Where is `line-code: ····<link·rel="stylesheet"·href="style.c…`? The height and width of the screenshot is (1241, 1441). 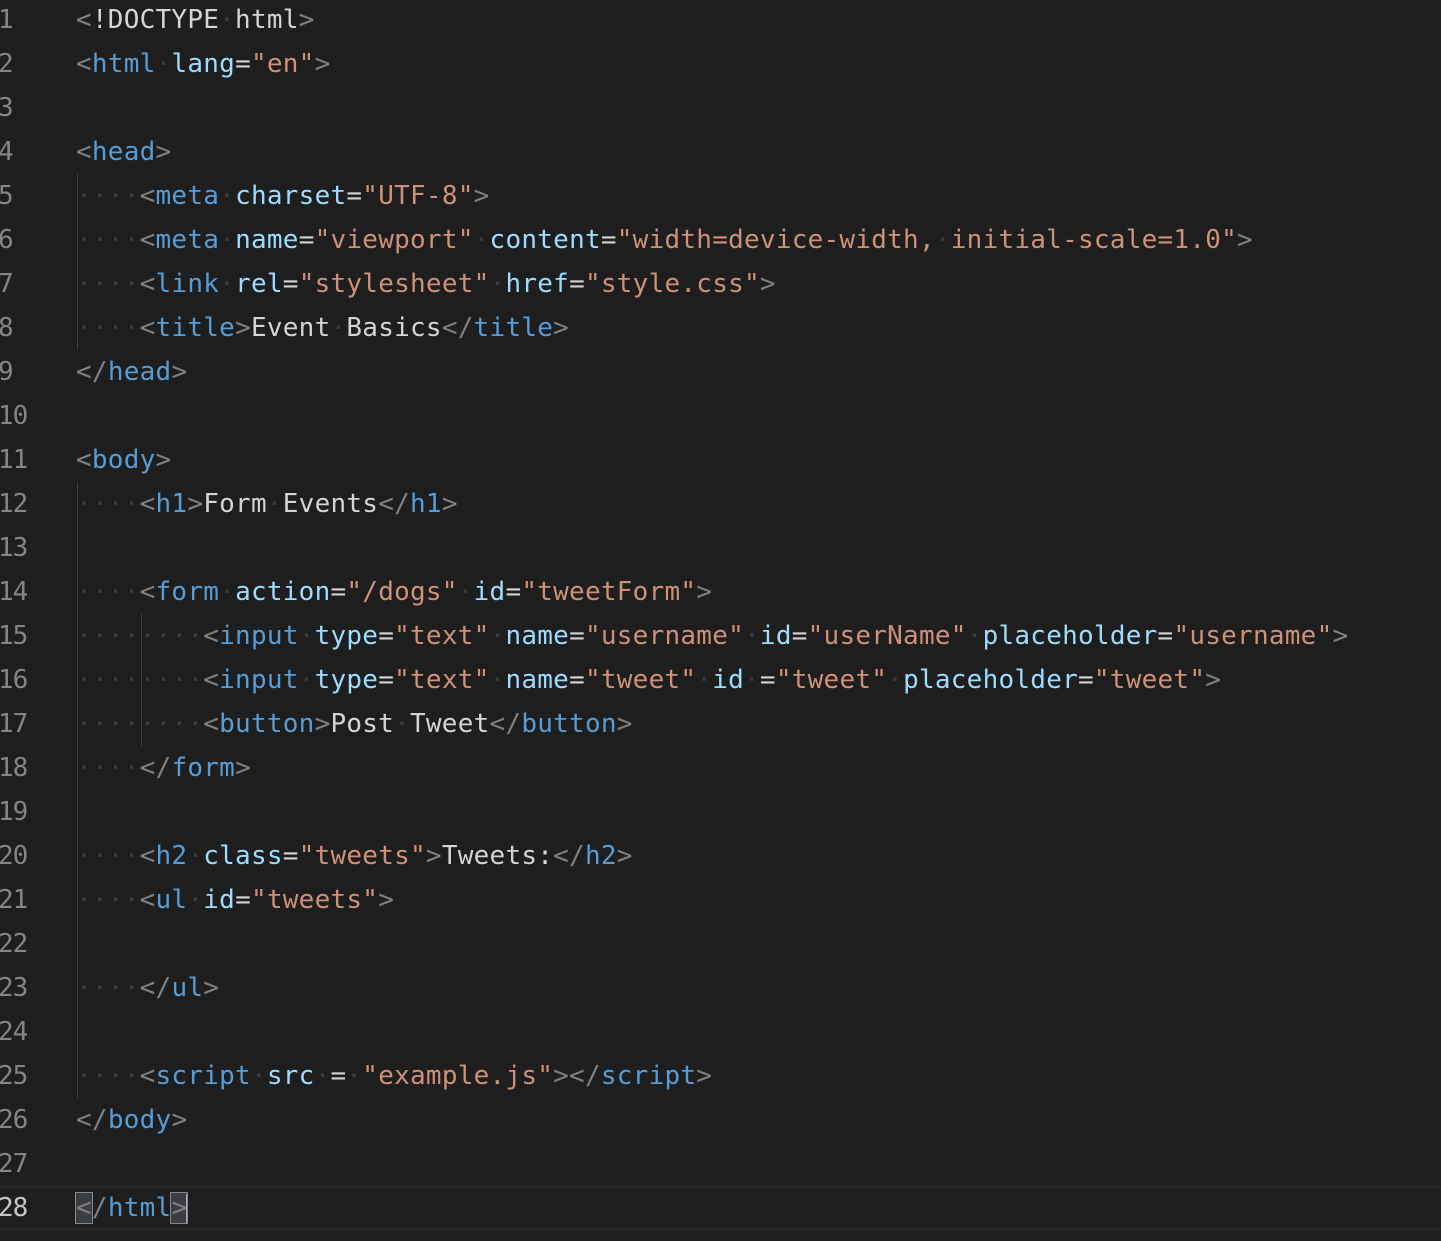 line-code: ····<link·rel="stylesheet"·href="style.c… is located at coordinates (426, 284).